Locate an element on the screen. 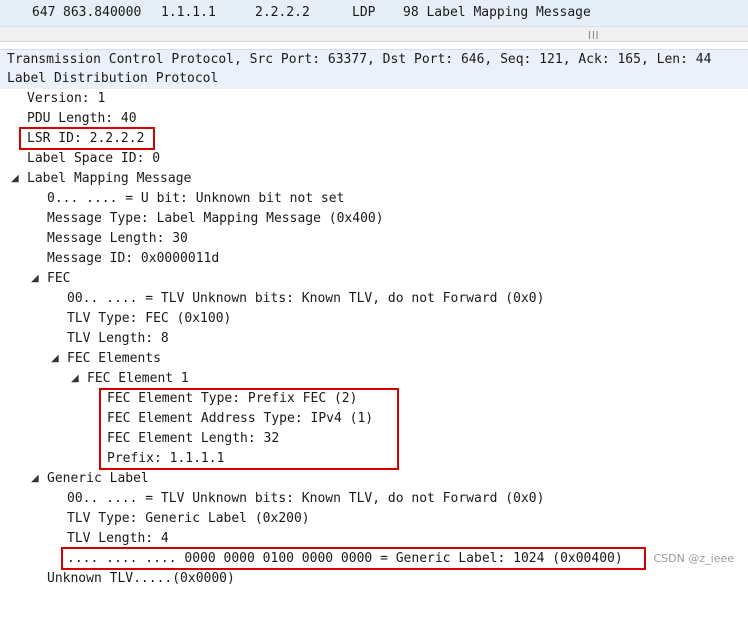 The image size is (748, 629). highlight-box-fec-element is located at coordinates (249, 429).